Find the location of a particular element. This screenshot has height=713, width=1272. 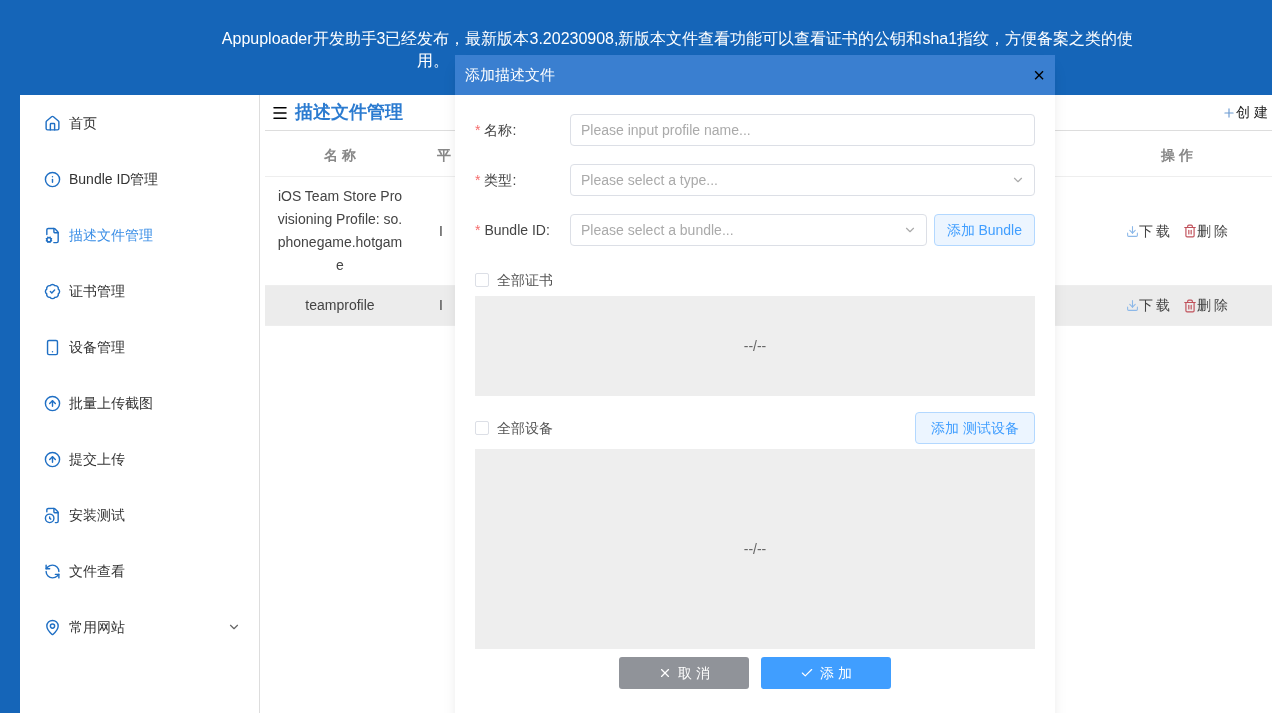

plus-icon is located at coordinates (1229, 112).